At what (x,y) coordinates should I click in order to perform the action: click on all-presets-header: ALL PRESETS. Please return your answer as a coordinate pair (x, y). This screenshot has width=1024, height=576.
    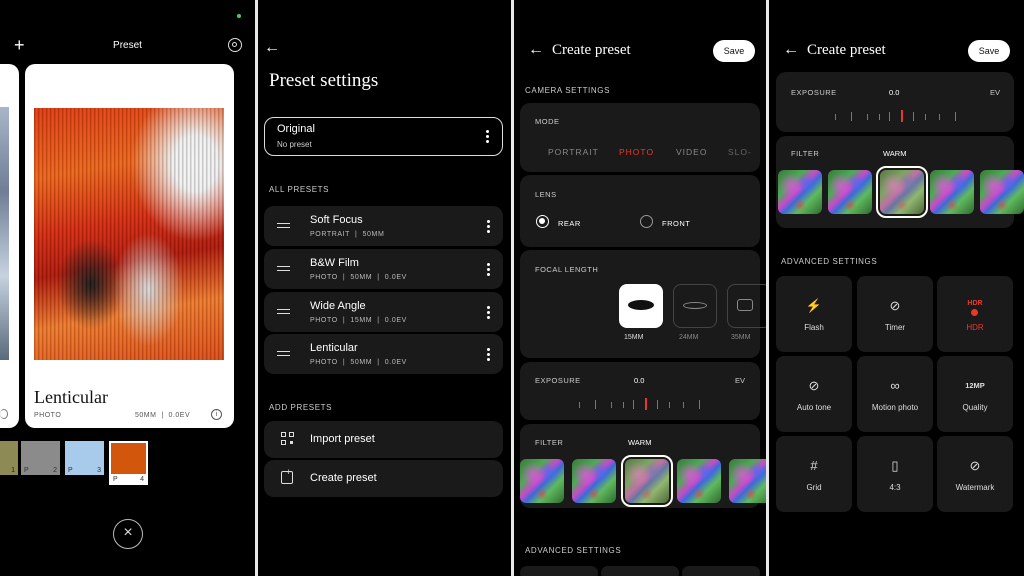
    Looking at the image, I should click on (299, 189).